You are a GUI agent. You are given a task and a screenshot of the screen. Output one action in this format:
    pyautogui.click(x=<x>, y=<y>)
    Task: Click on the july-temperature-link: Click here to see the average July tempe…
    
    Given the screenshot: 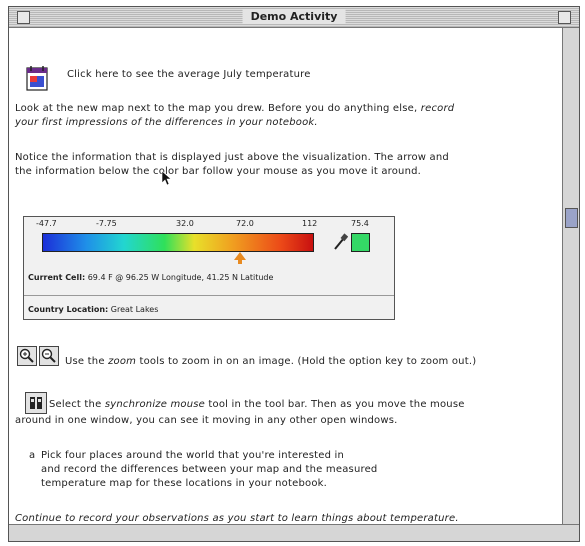 What is the action you would take?
    pyautogui.click(x=189, y=74)
    